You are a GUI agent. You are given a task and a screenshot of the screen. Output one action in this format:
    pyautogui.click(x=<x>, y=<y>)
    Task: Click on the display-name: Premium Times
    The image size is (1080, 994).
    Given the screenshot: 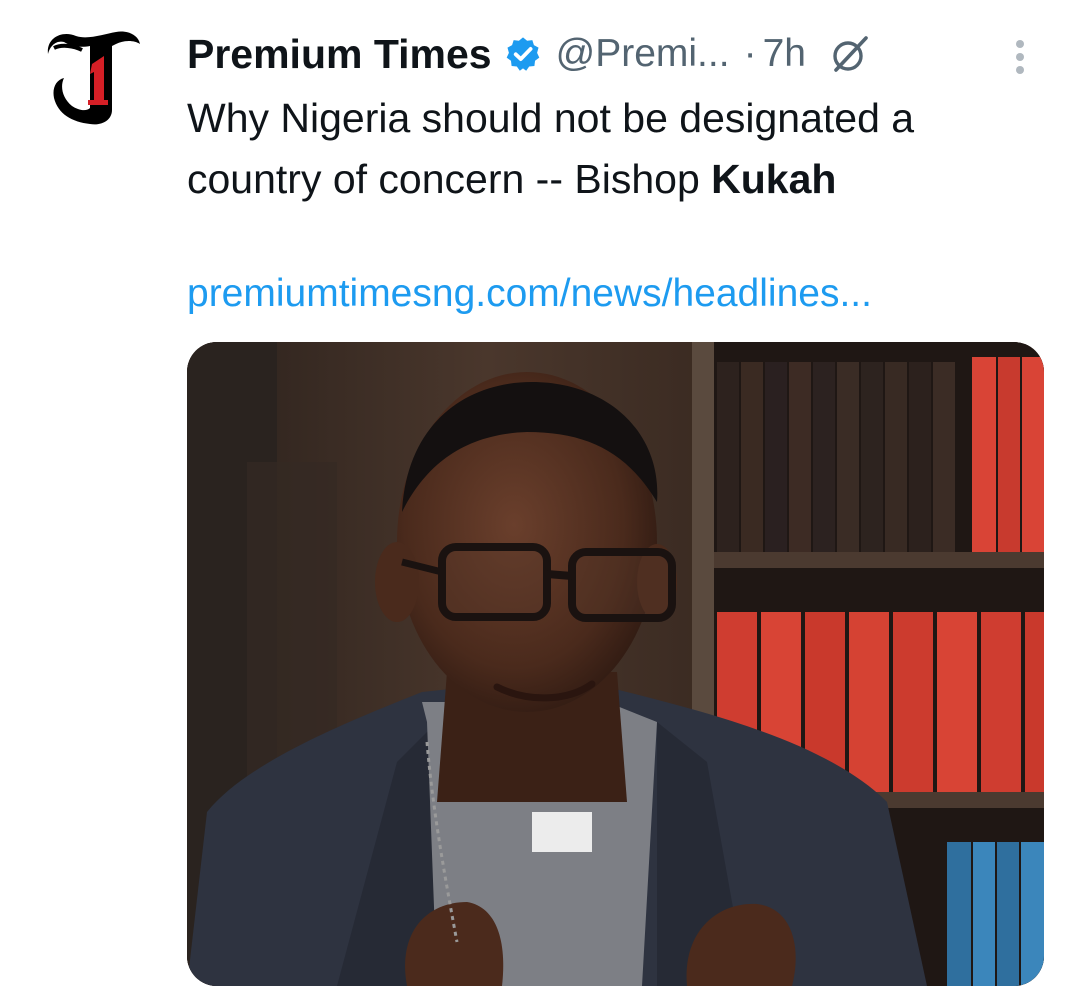 What is the action you would take?
    pyautogui.click(x=339, y=54)
    